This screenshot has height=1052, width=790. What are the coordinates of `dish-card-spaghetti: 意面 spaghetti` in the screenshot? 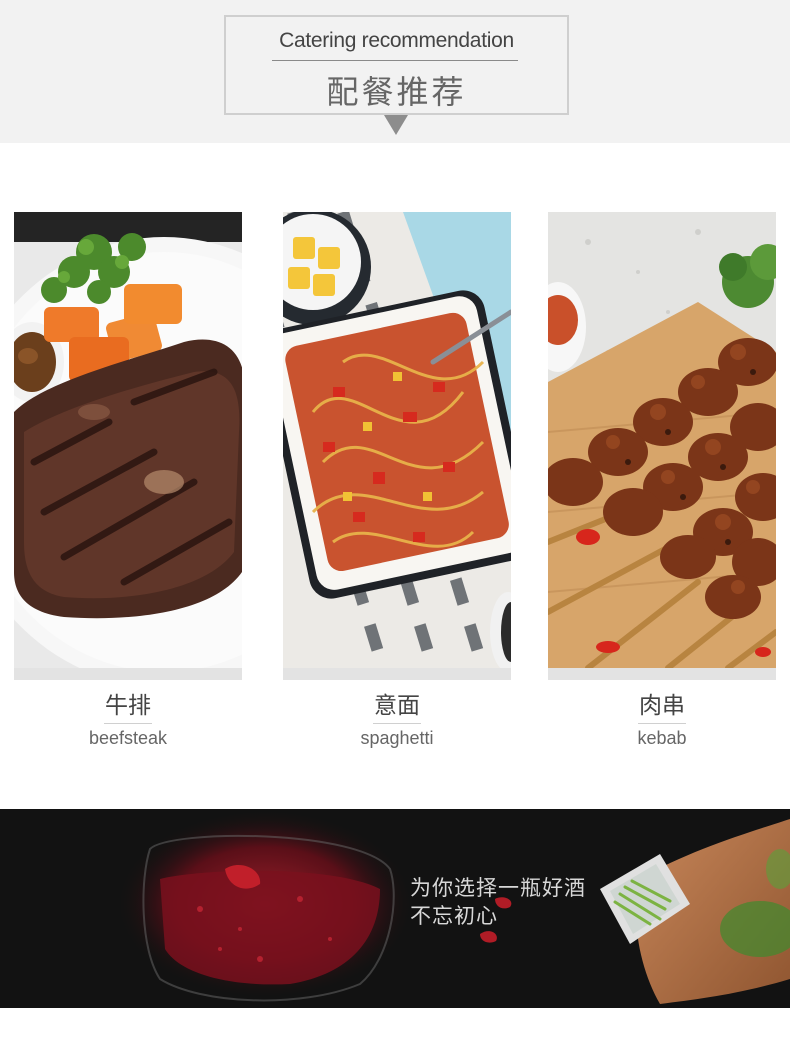 It's located at (397, 480).